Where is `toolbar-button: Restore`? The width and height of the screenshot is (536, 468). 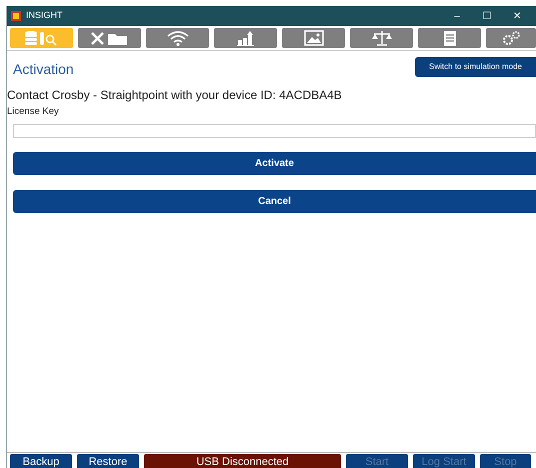 toolbar-button: Restore is located at coordinates (108, 461).